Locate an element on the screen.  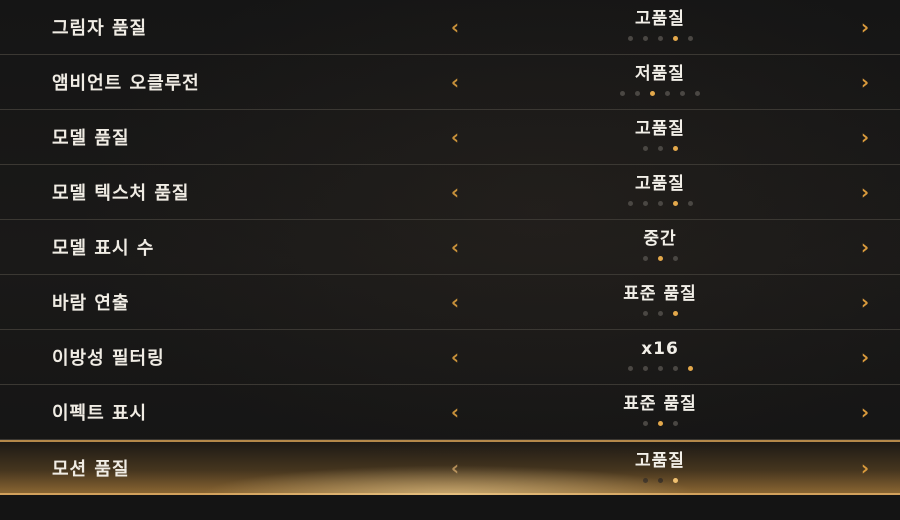
setting-value-group: x16 is located at coordinates (660, 355).